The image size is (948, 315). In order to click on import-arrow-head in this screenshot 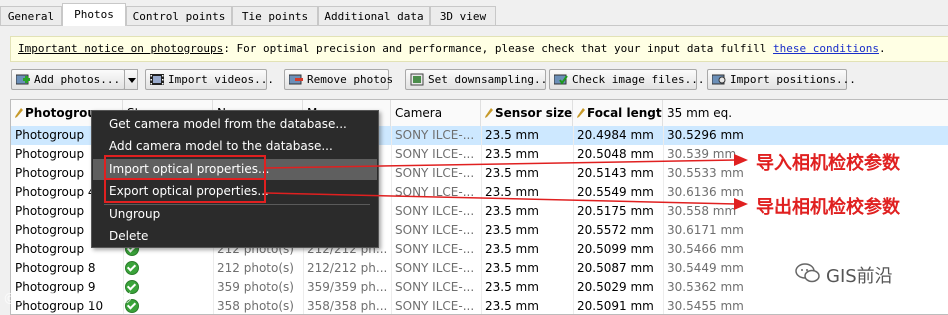, I will do `click(741, 160)`.